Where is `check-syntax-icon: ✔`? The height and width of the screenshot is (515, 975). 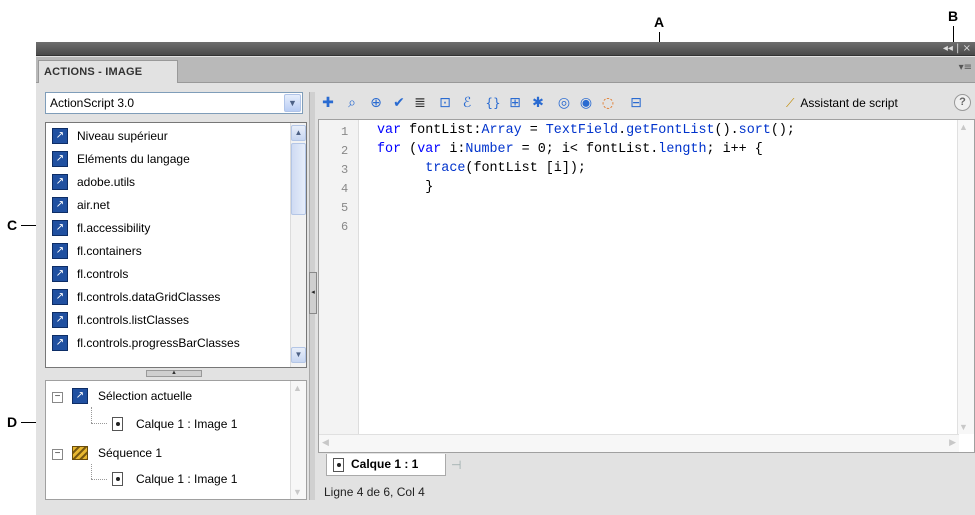 check-syntax-icon: ✔ is located at coordinates (399, 103).